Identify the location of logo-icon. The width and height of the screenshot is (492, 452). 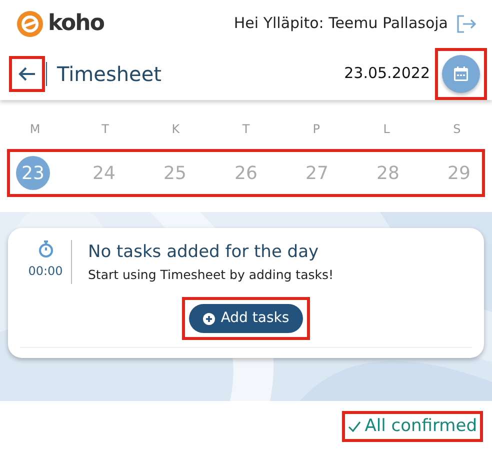
(30, 24).